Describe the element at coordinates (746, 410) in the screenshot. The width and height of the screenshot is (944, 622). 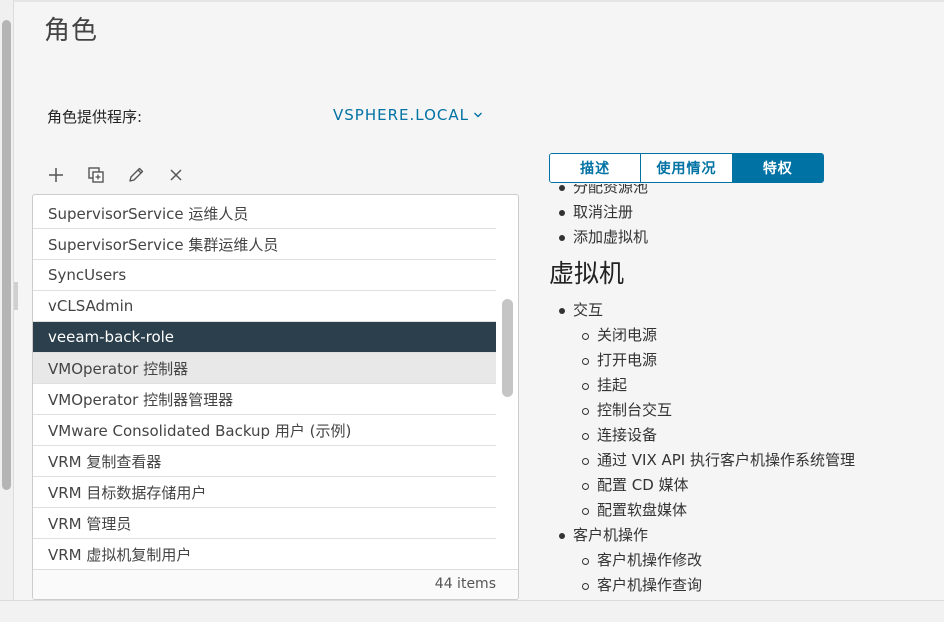
I see `privilege-item: 控制台交互` at that location.